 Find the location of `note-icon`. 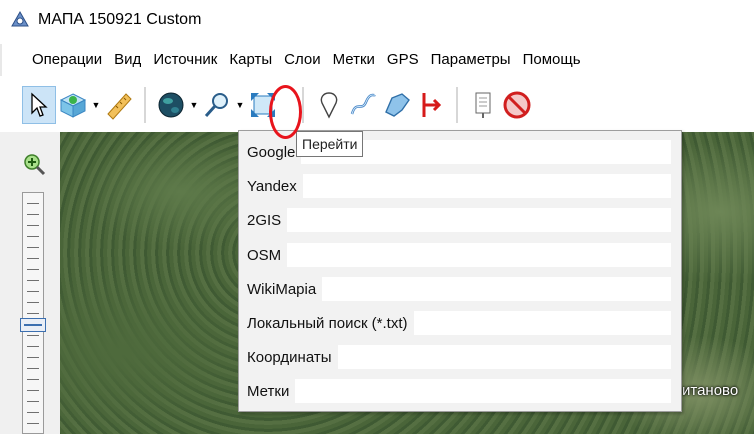

note-icon is located at coordinates (483, 105).